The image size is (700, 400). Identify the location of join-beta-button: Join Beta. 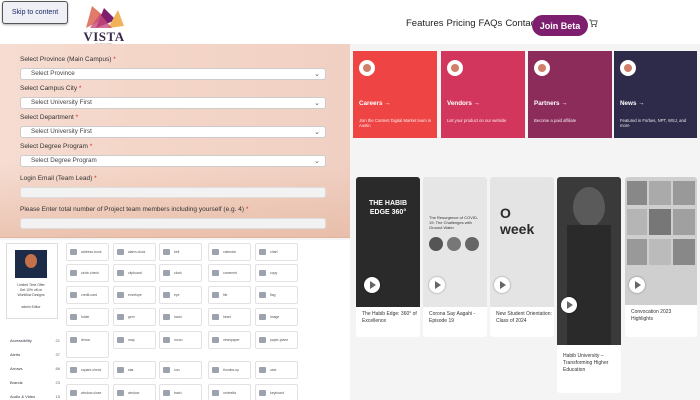
(560, 25).